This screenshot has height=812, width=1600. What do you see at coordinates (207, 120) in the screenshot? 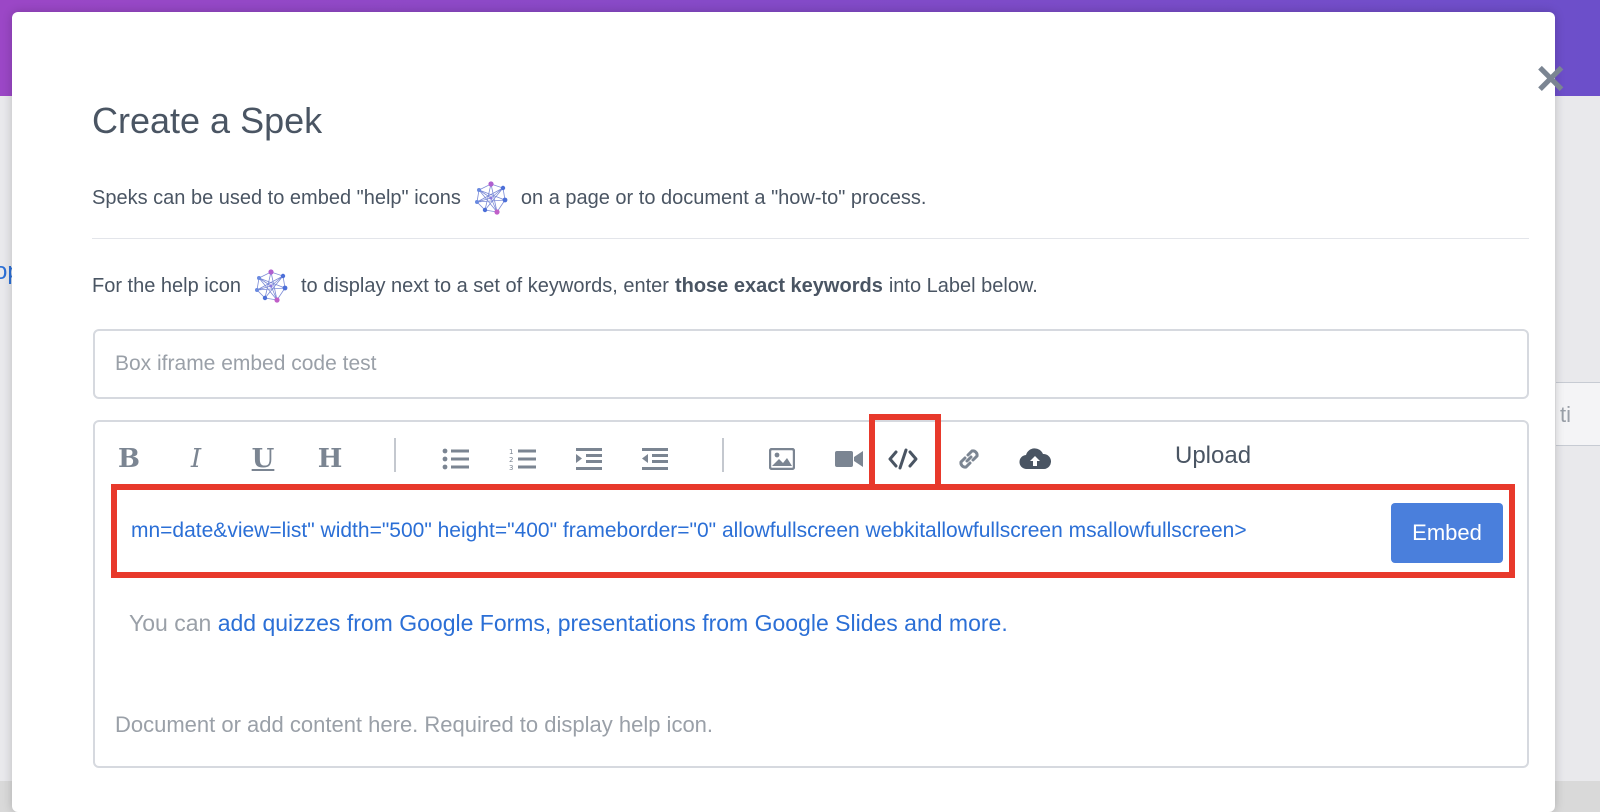
I see `modal-title: Create a Spek` at bounding box center [207, 120].